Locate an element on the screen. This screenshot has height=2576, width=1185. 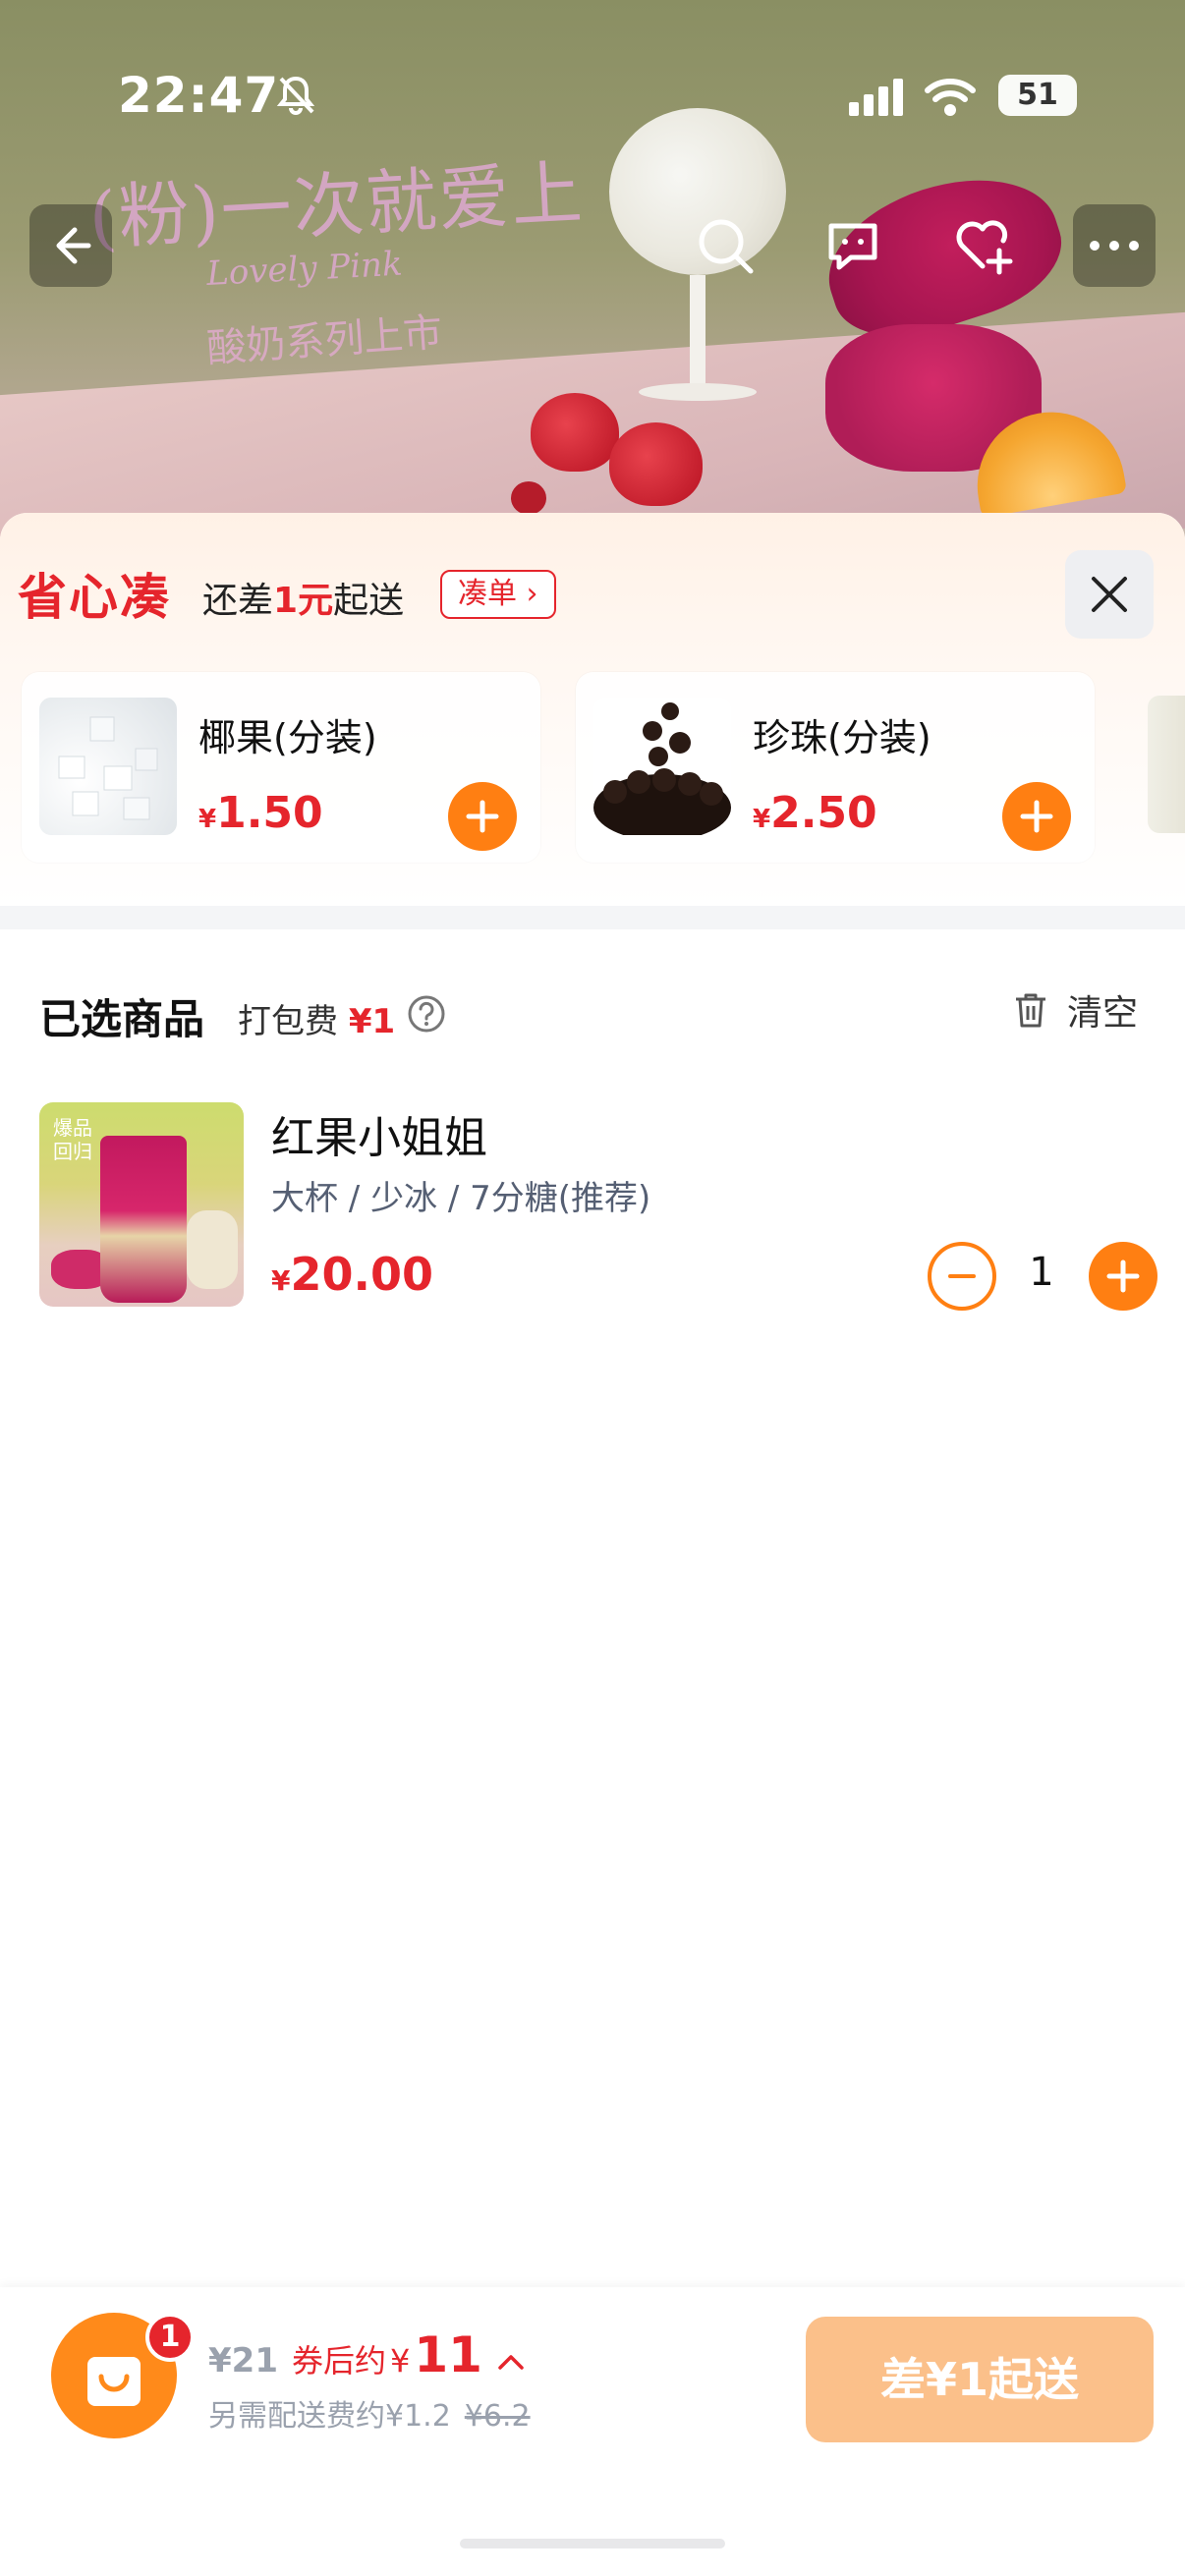
shopping-bag-icon is located at coordinates (114, 2381).